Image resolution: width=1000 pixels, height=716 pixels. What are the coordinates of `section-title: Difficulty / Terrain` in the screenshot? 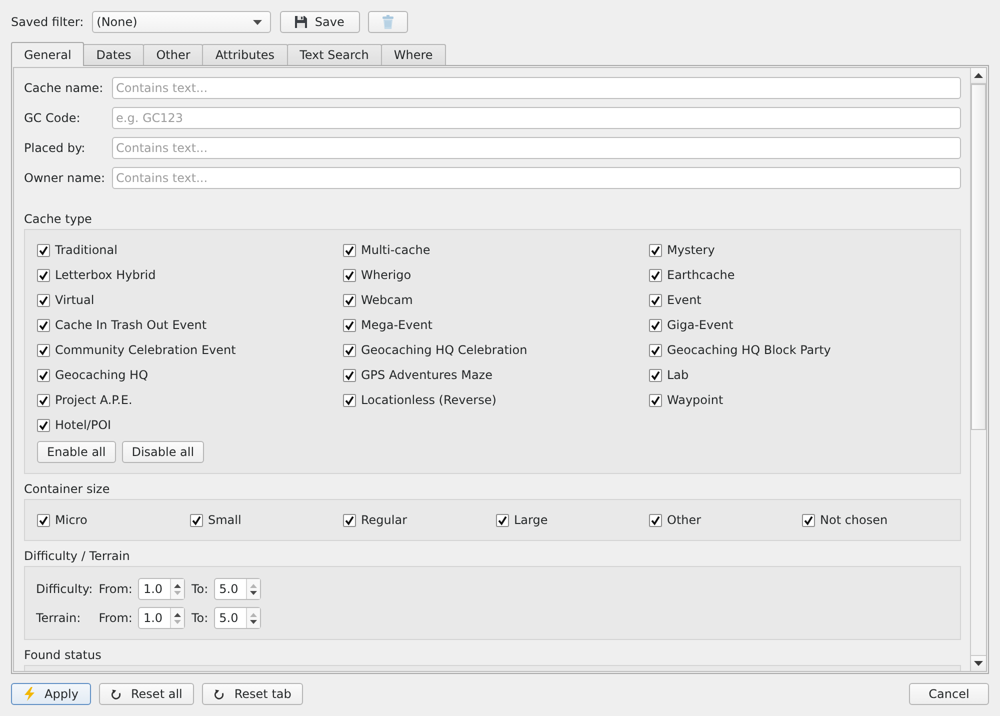 It's located at (77, 556).